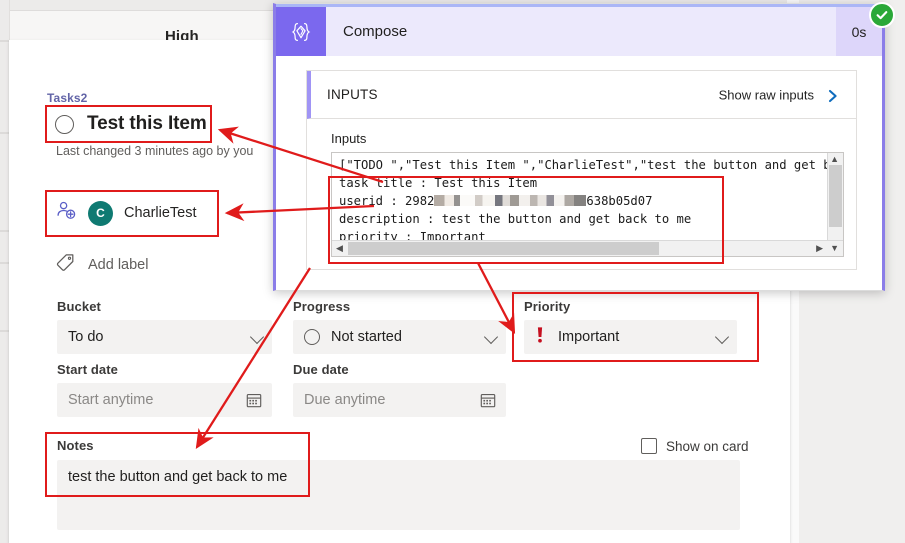 This screenshot has width=905, height=543. Describe the element at coordinates (352, 94) in the screenshot. I see `inputs-header-title: INPUTS` at that location.